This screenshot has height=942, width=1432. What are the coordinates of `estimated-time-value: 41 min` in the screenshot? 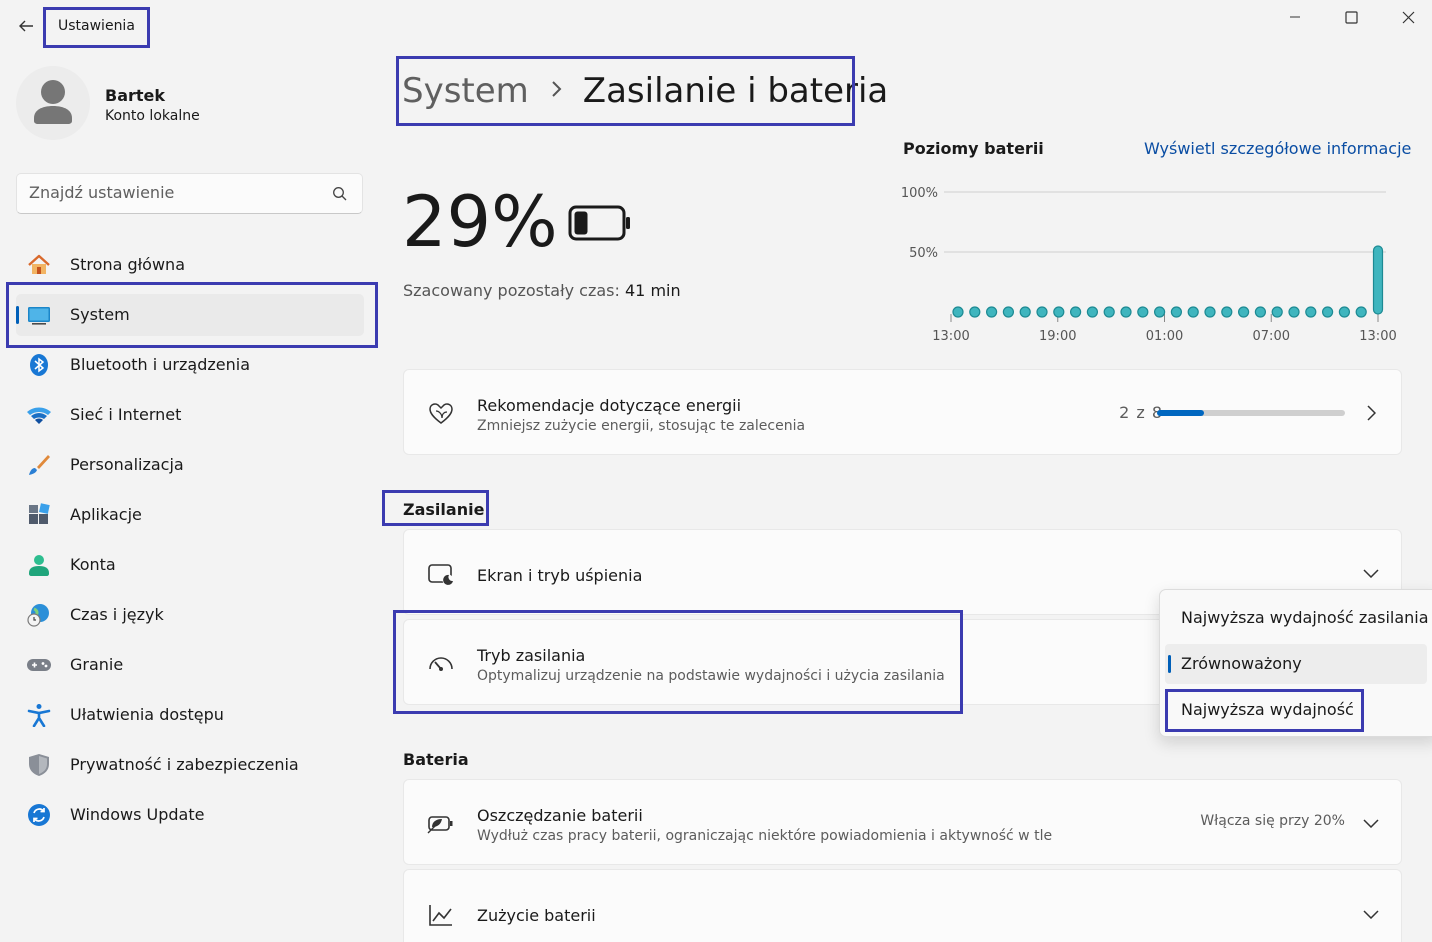 It's located at (653, 290).